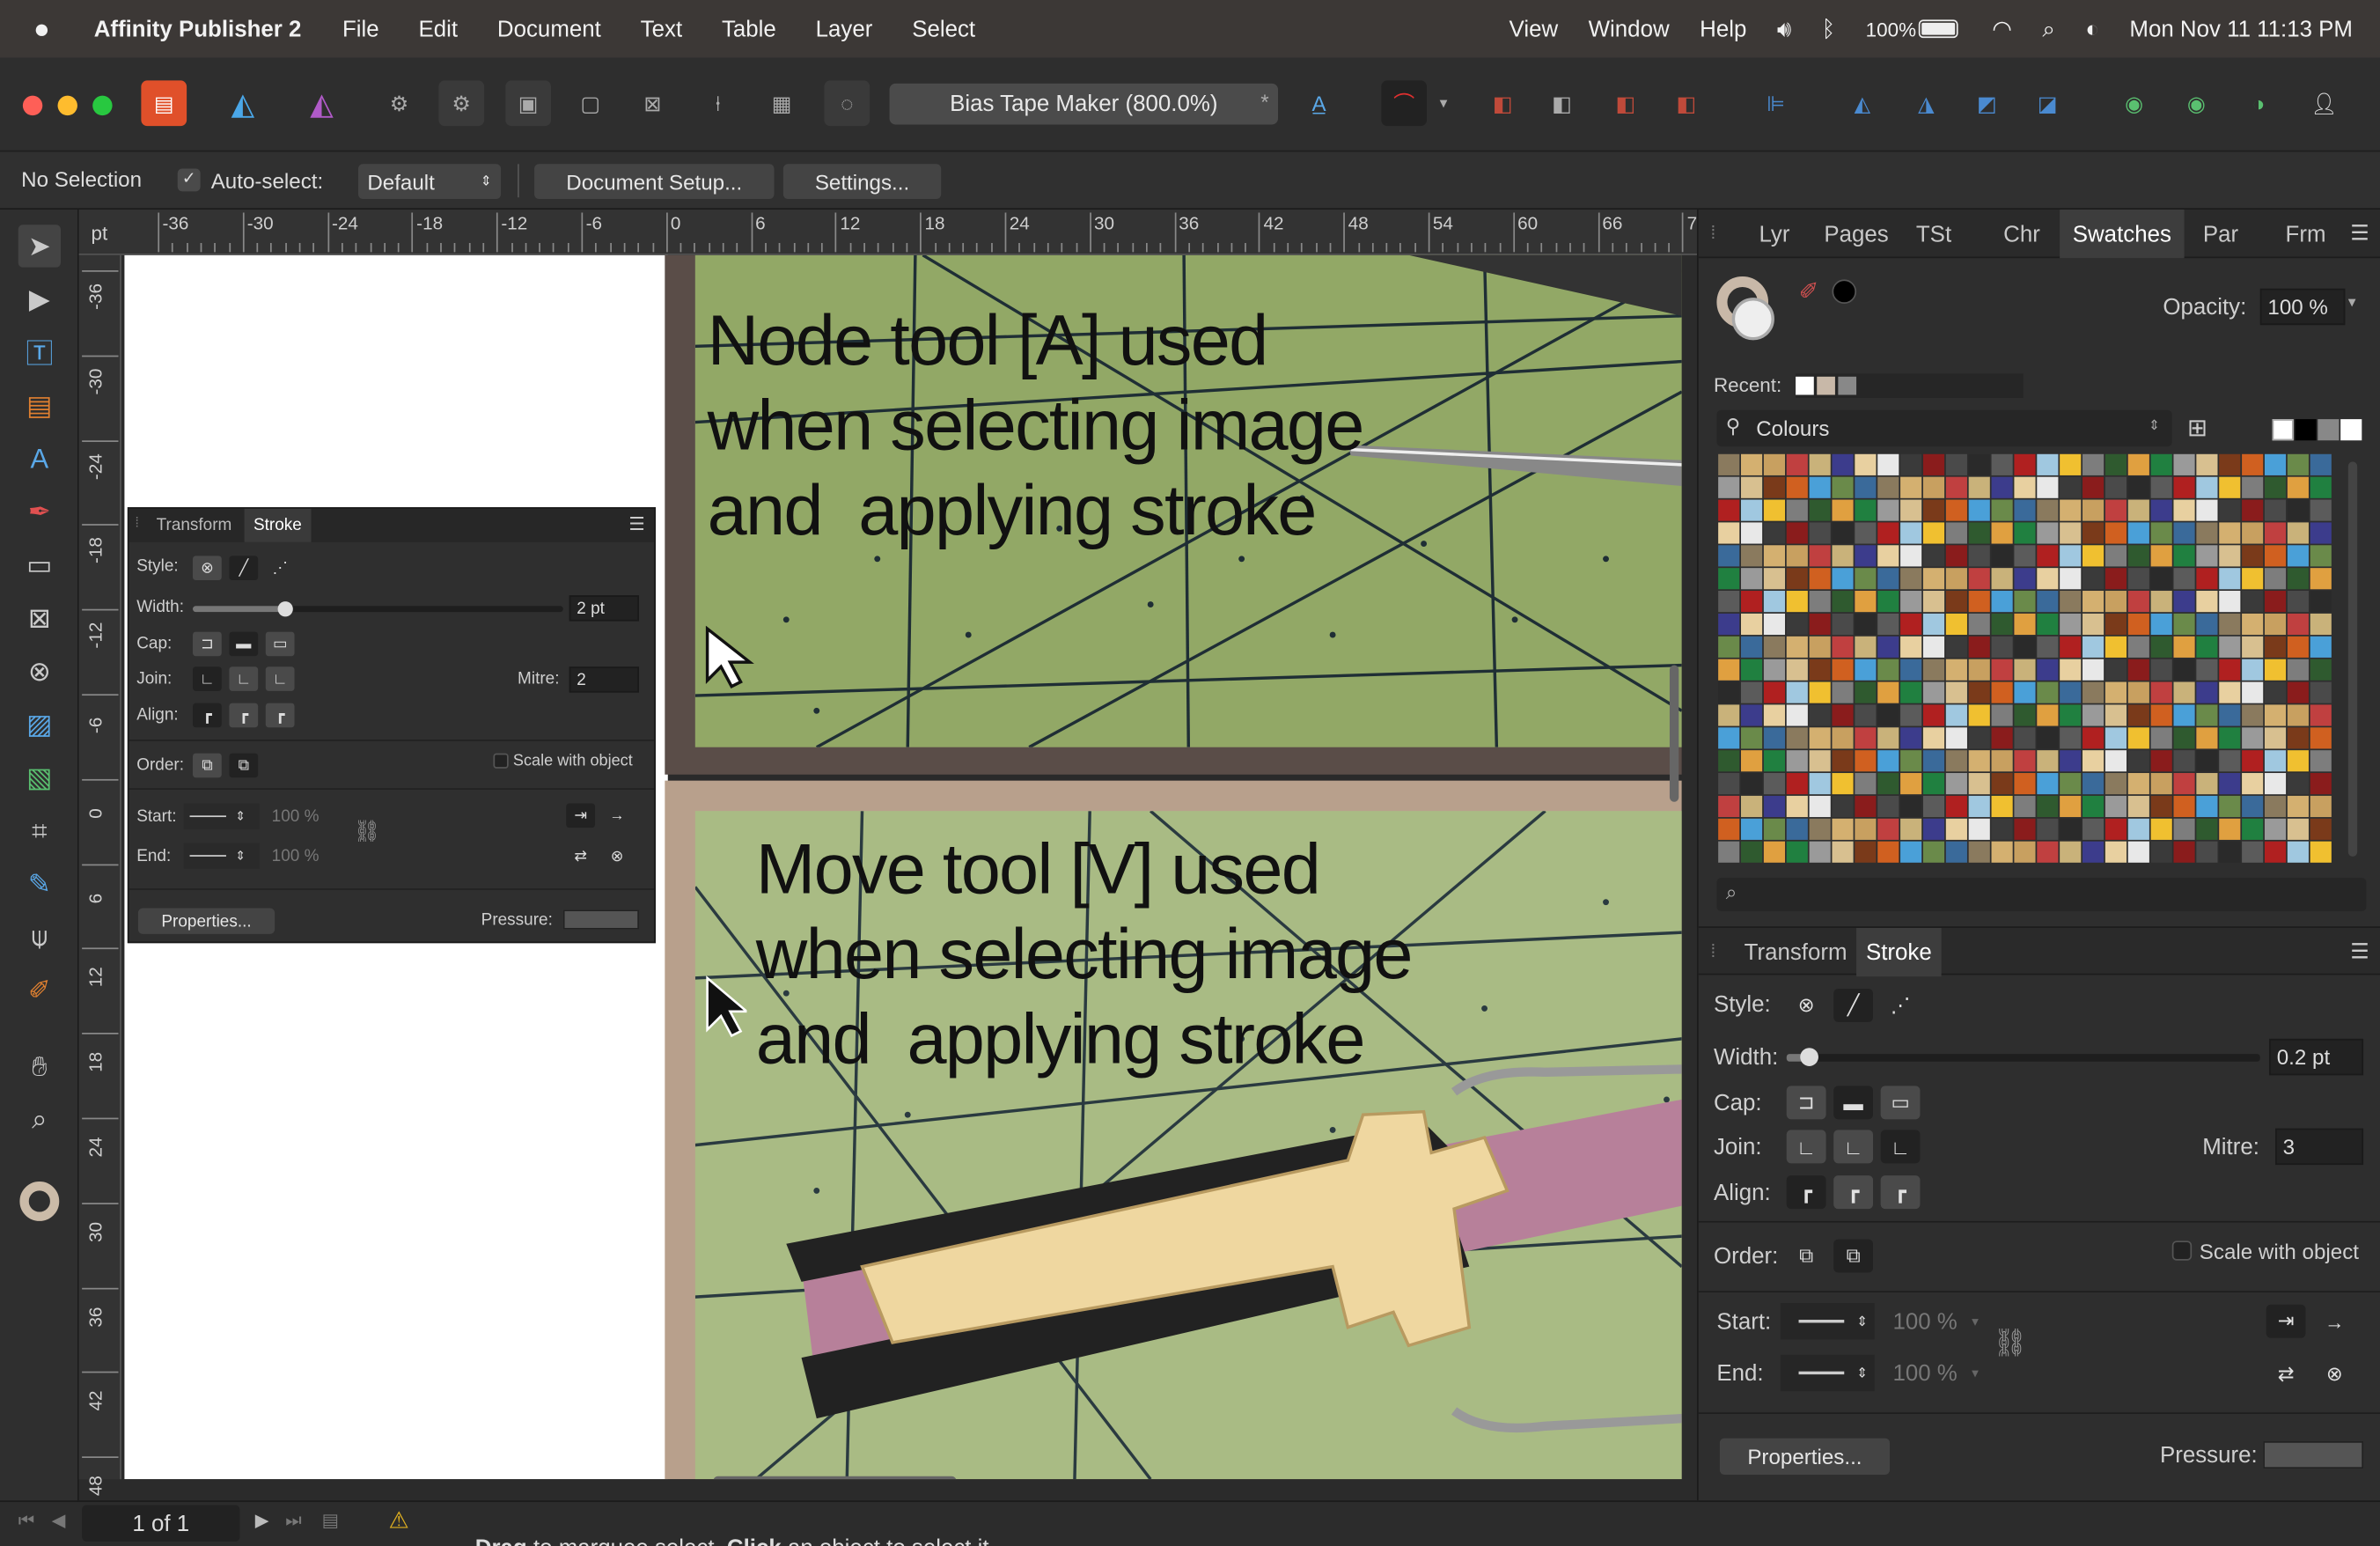 This screenshot has height=1546, width=2380. I want to click on preflight-icon: ⚙, so click(461, 103).